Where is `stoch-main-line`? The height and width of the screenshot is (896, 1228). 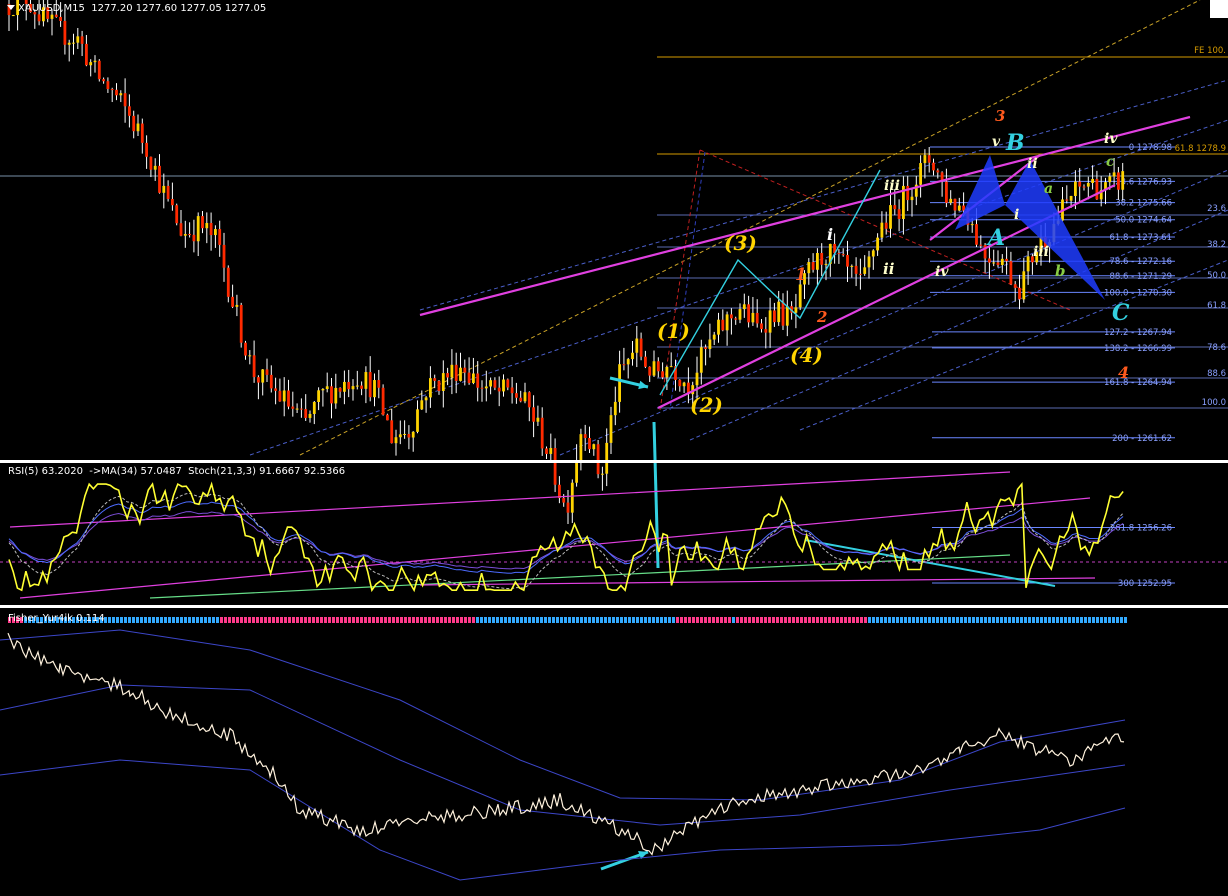
stoch-main-line is located at coordinates (566, 537).